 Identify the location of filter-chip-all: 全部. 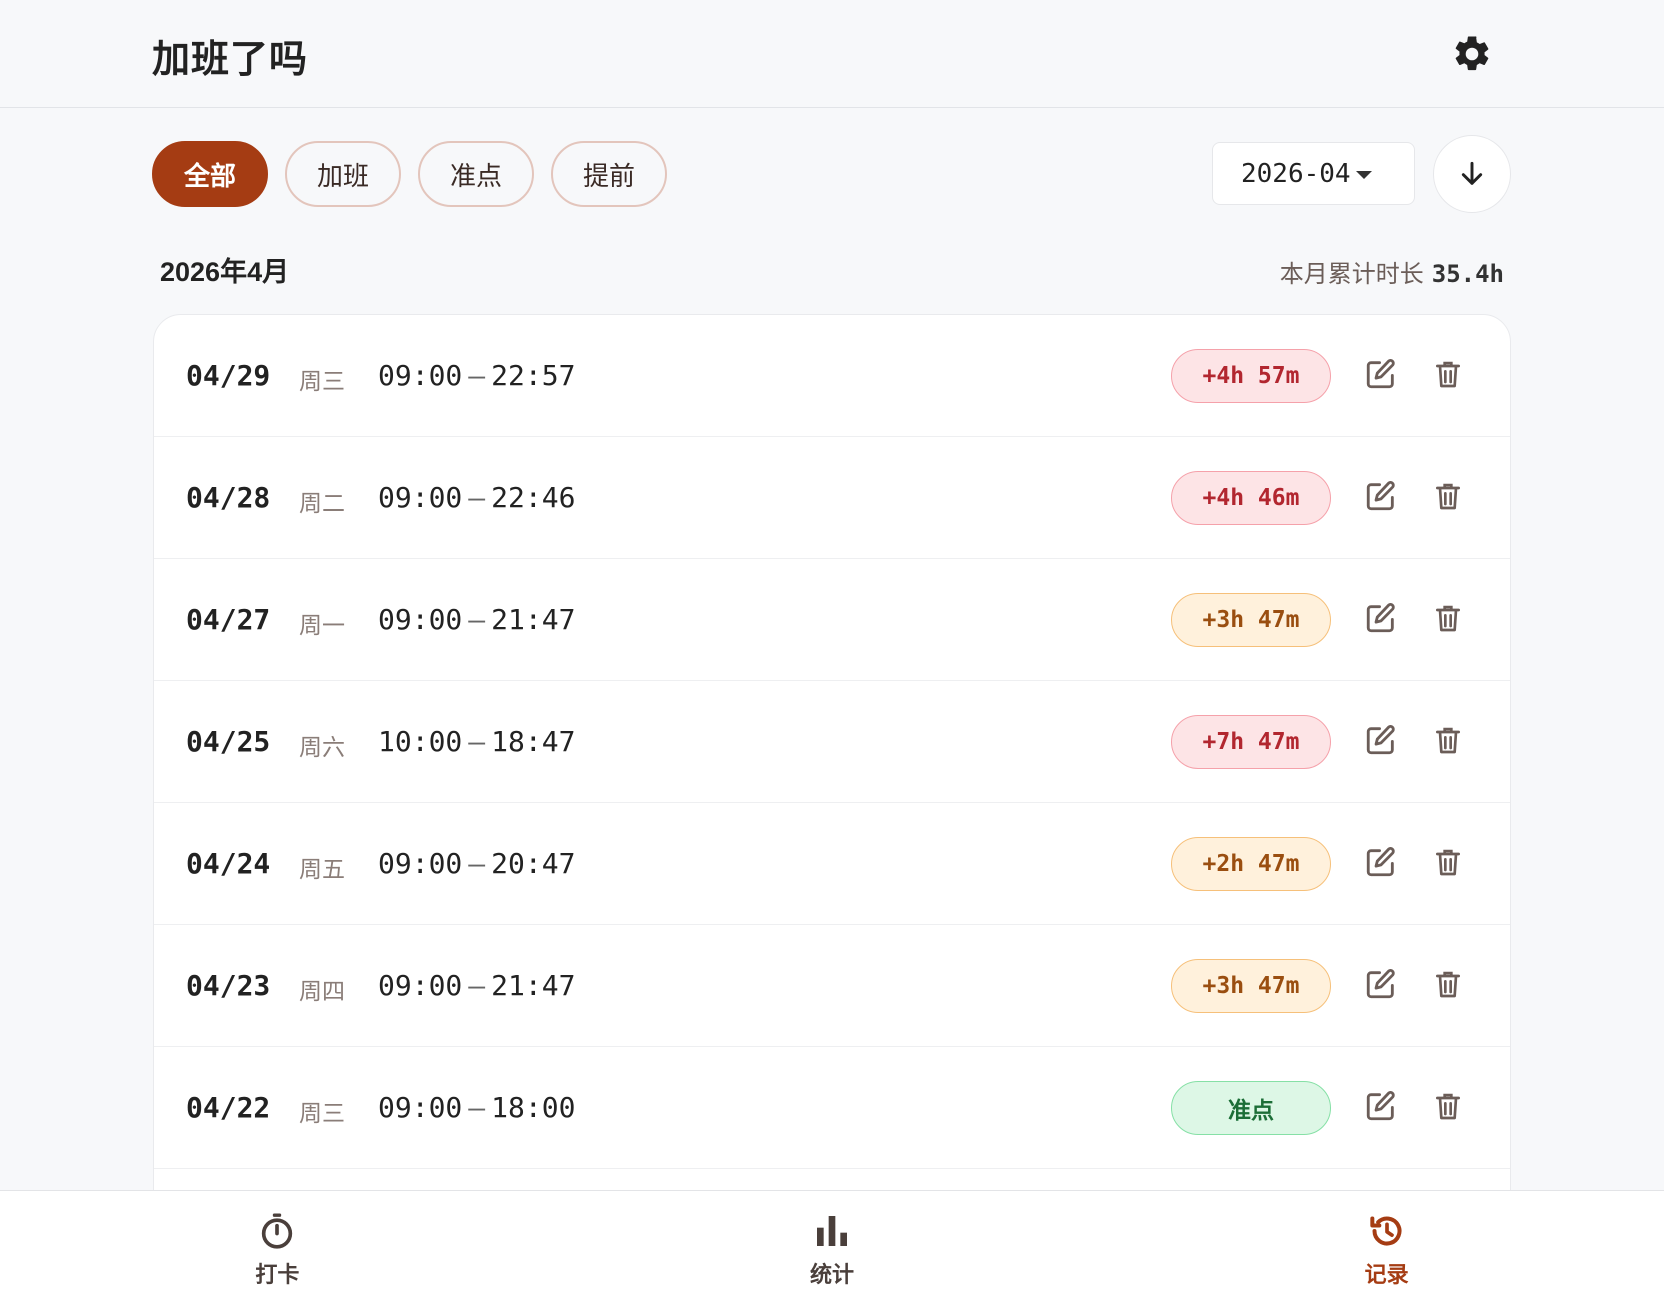
(210, 174).